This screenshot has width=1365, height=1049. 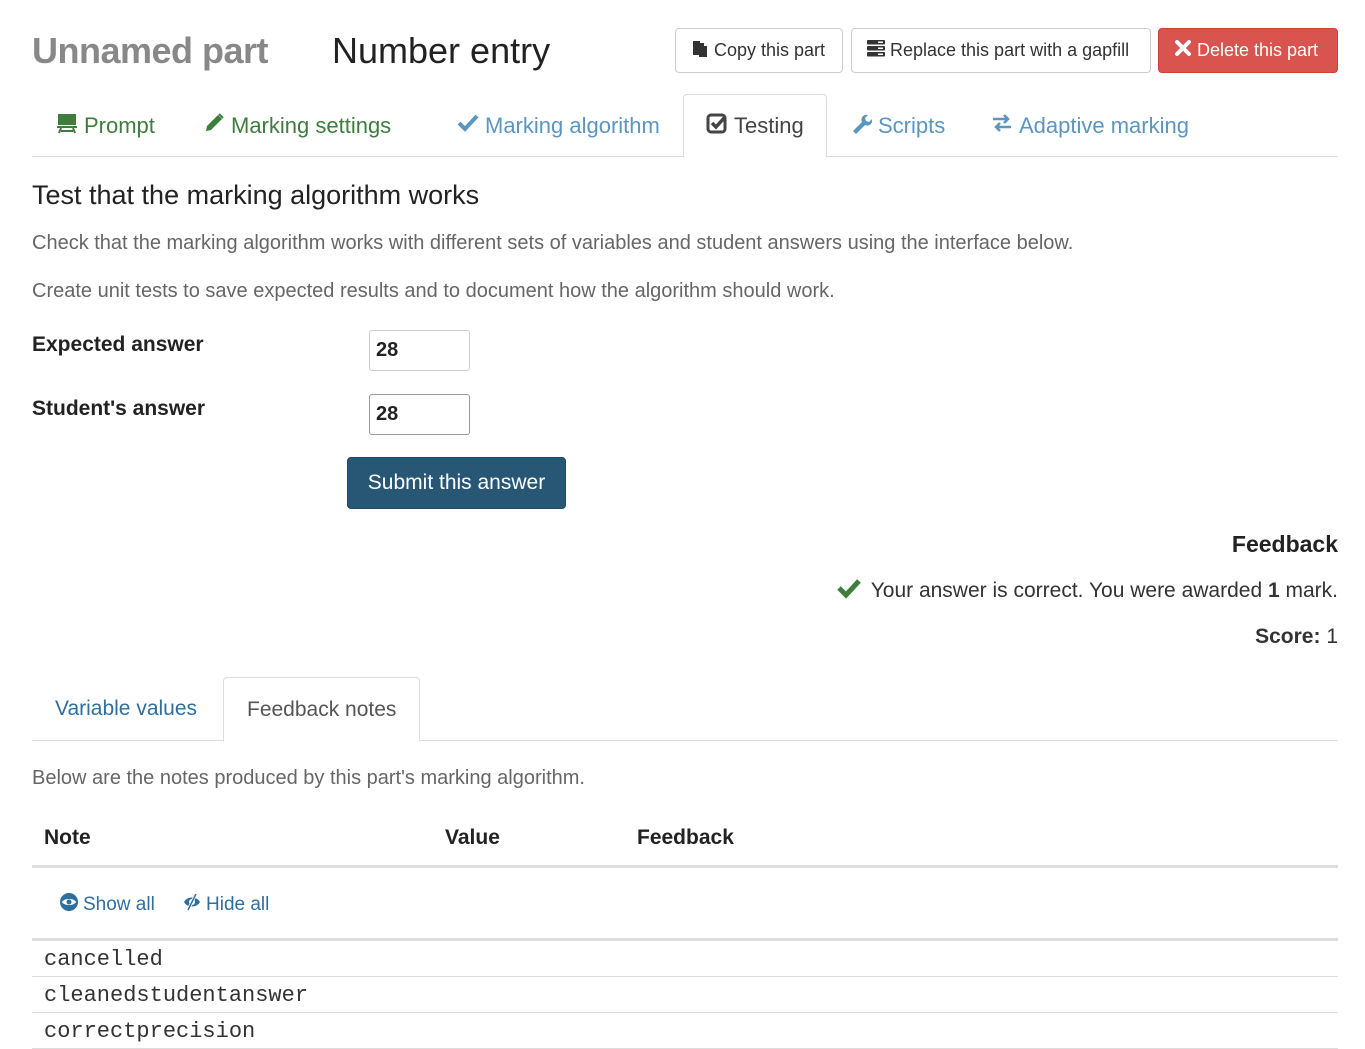 I want to click on feedback-heading: Feedback, so click(x=1284, y=544).